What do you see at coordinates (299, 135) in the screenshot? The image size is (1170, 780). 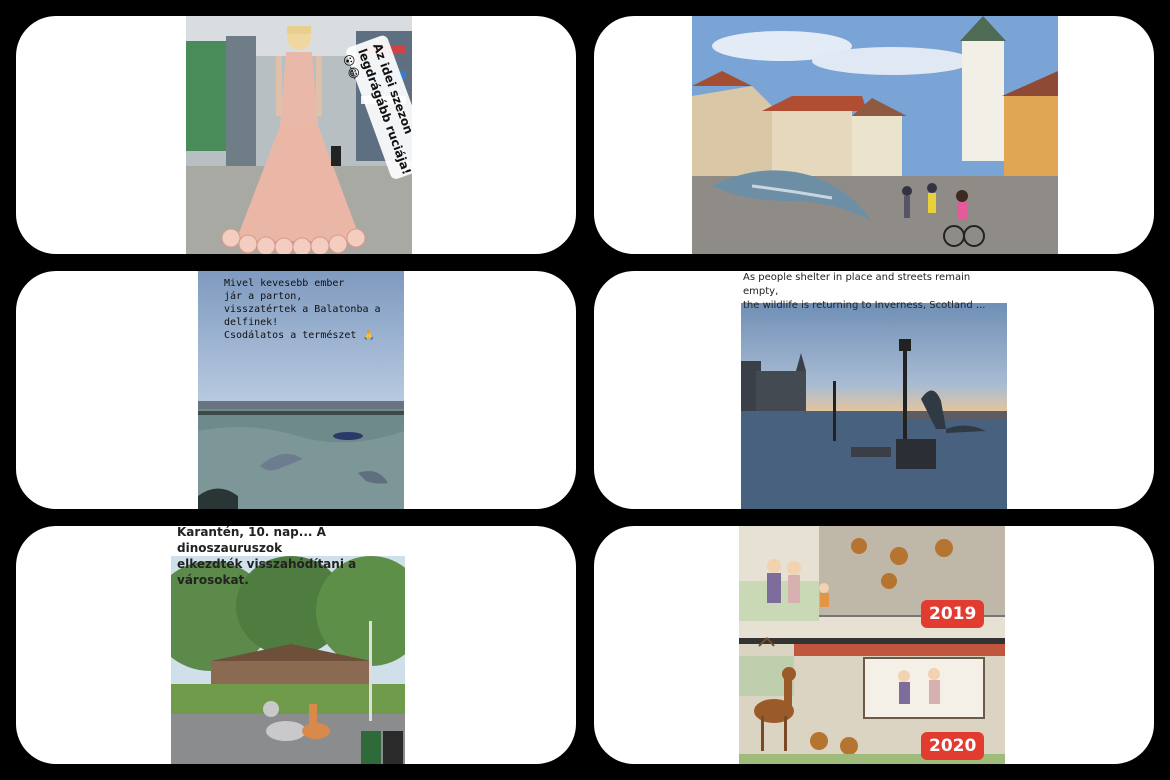 I see `photo-store-dress: Az idei szezon legdrágább ruciája! 😮😂` at bounding box center [299, 135].